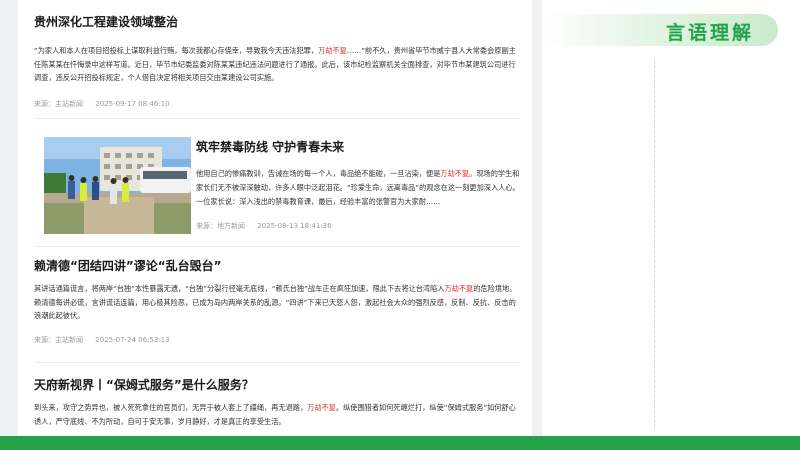 The height and width of the screenshot is (450, 800). What do you see at coordinates (220, 226) in the screenshot?
I see `article-source: 来源：地方新闻` at bounding box center [220, 226].